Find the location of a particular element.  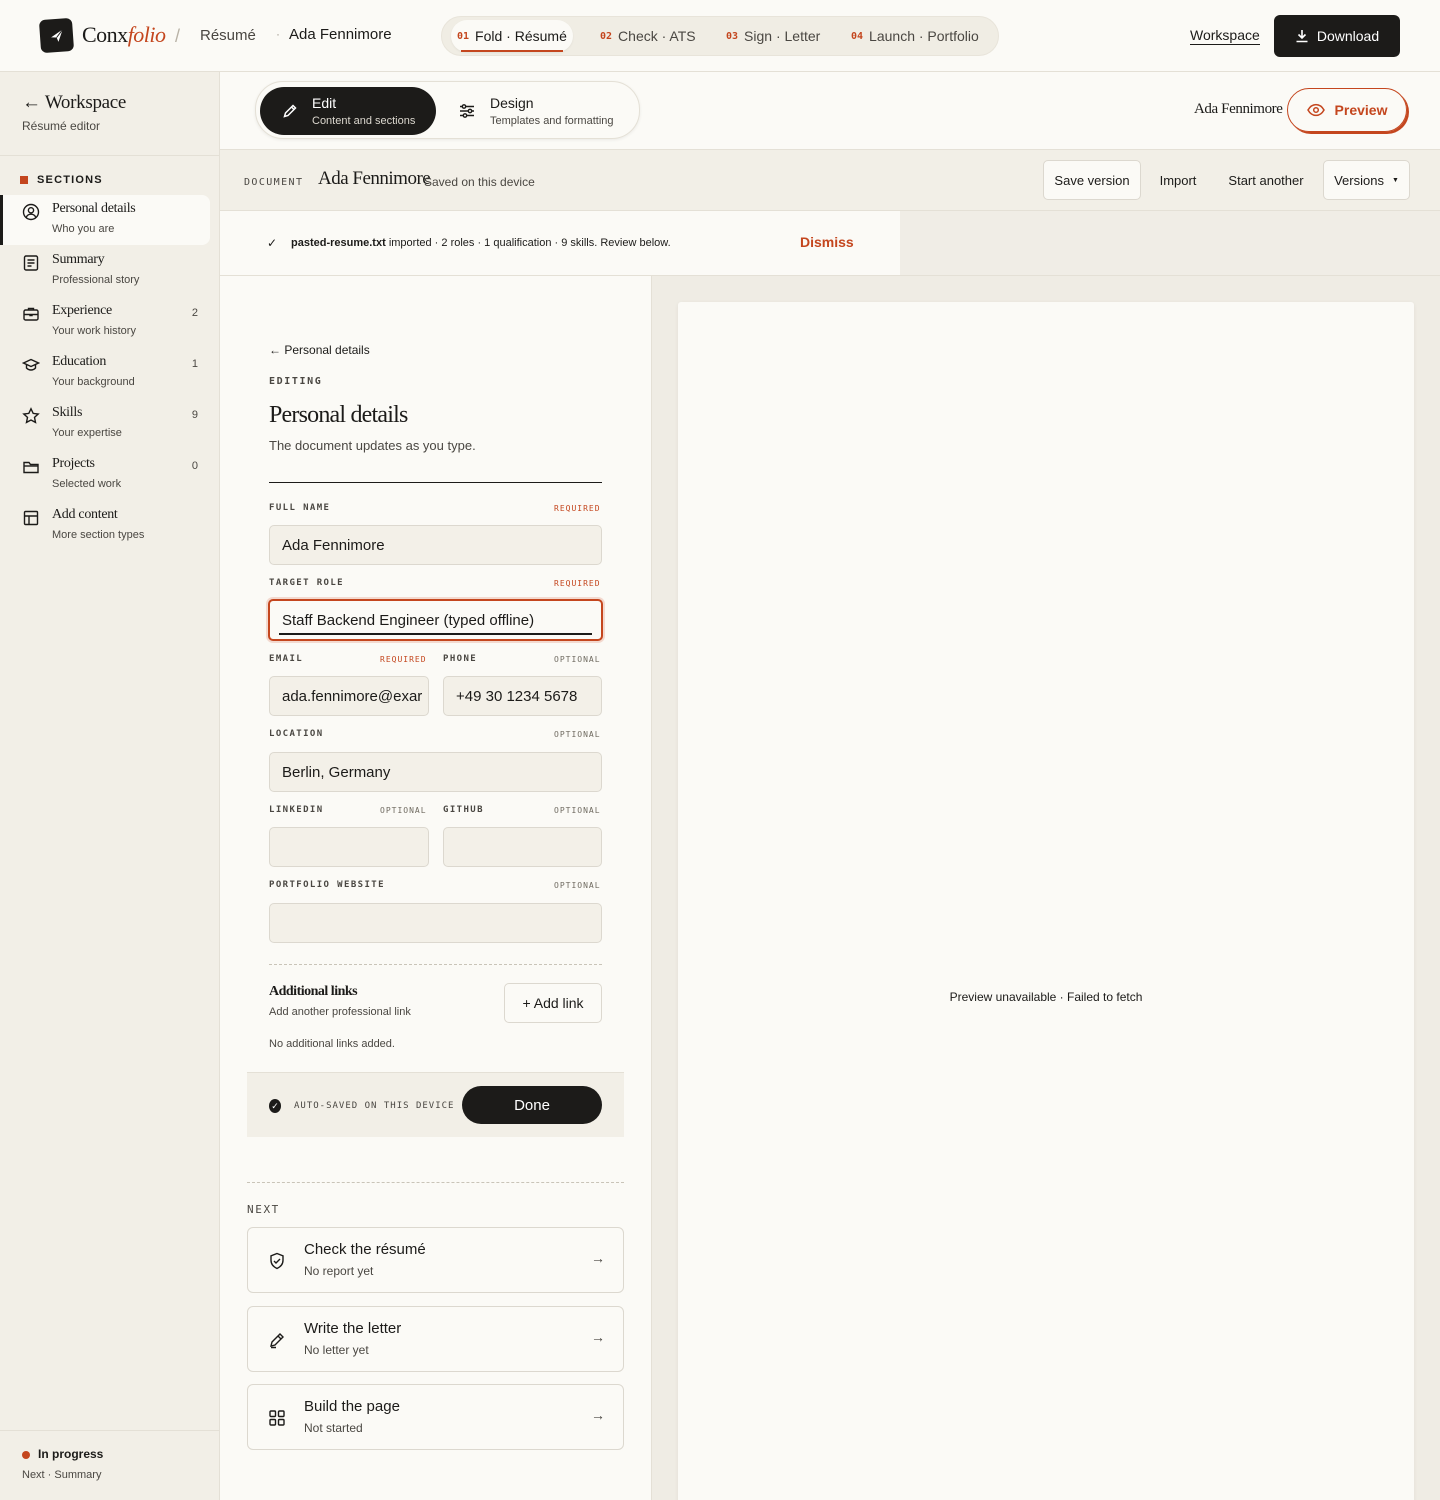

breadcrumb-document: Ada Fennimore is located at coordinates (340, 34).